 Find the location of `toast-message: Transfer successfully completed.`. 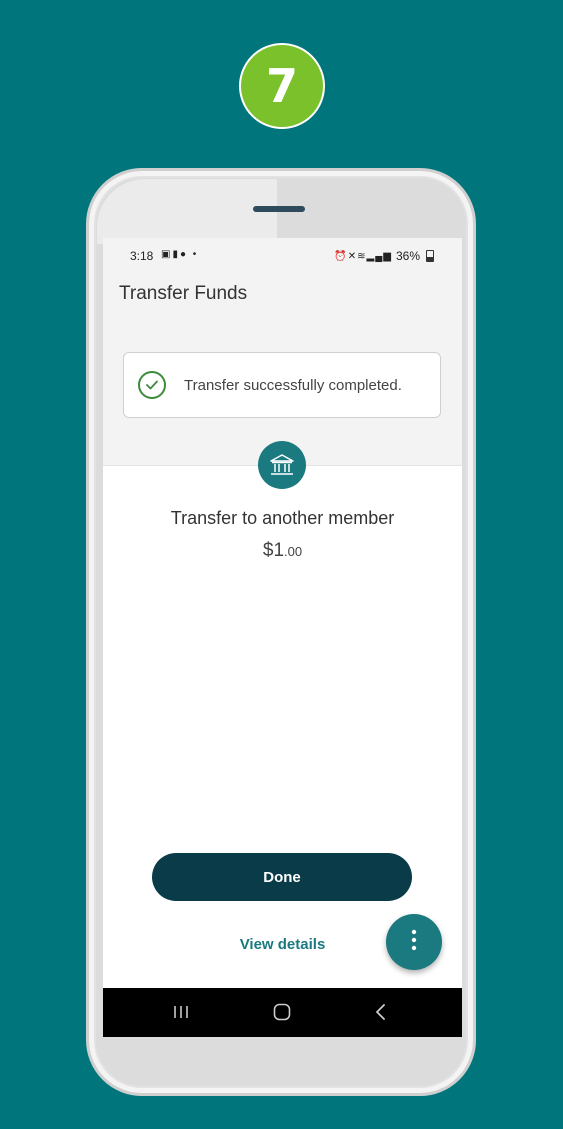

toast-message: Transfer successfully completed. is located at coordinates (293, 385).